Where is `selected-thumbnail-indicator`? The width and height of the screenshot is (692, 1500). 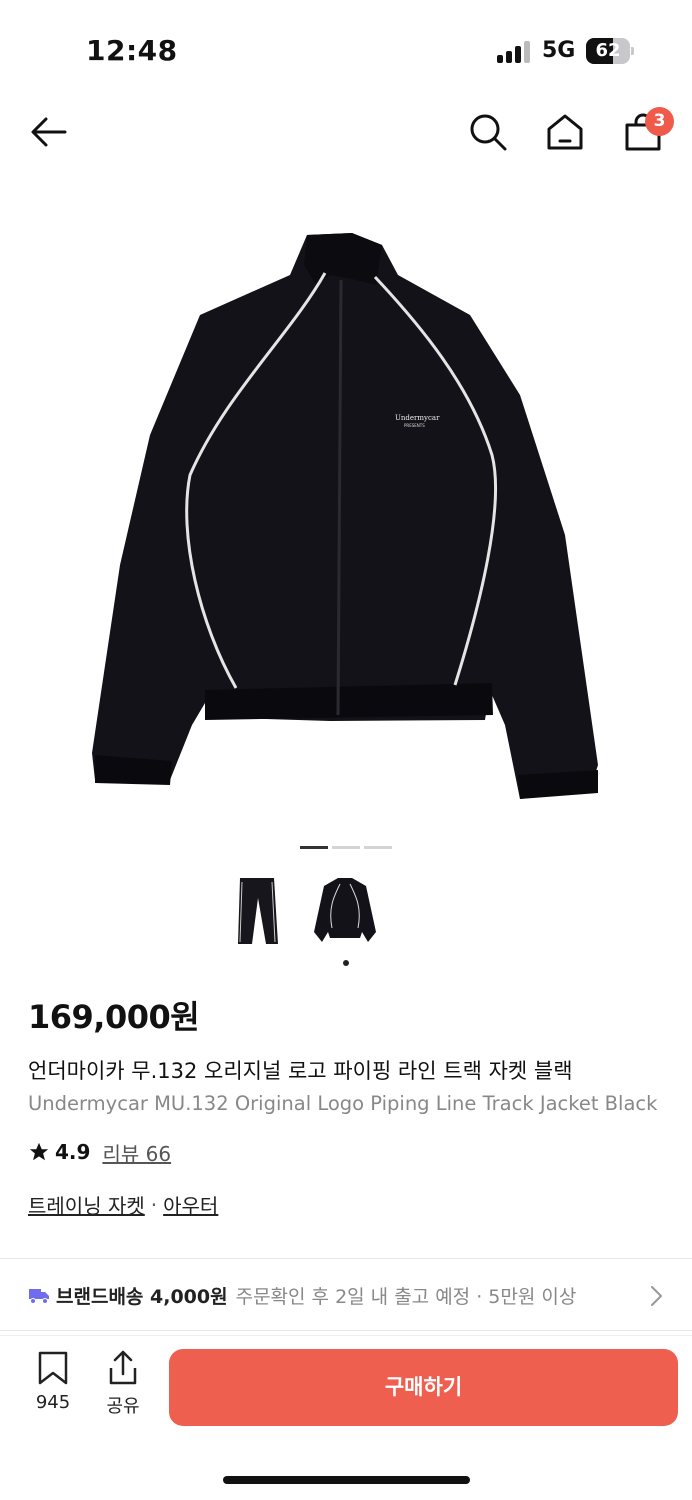
selected-thumbnail-indicator is located at coordinates (346, 963).